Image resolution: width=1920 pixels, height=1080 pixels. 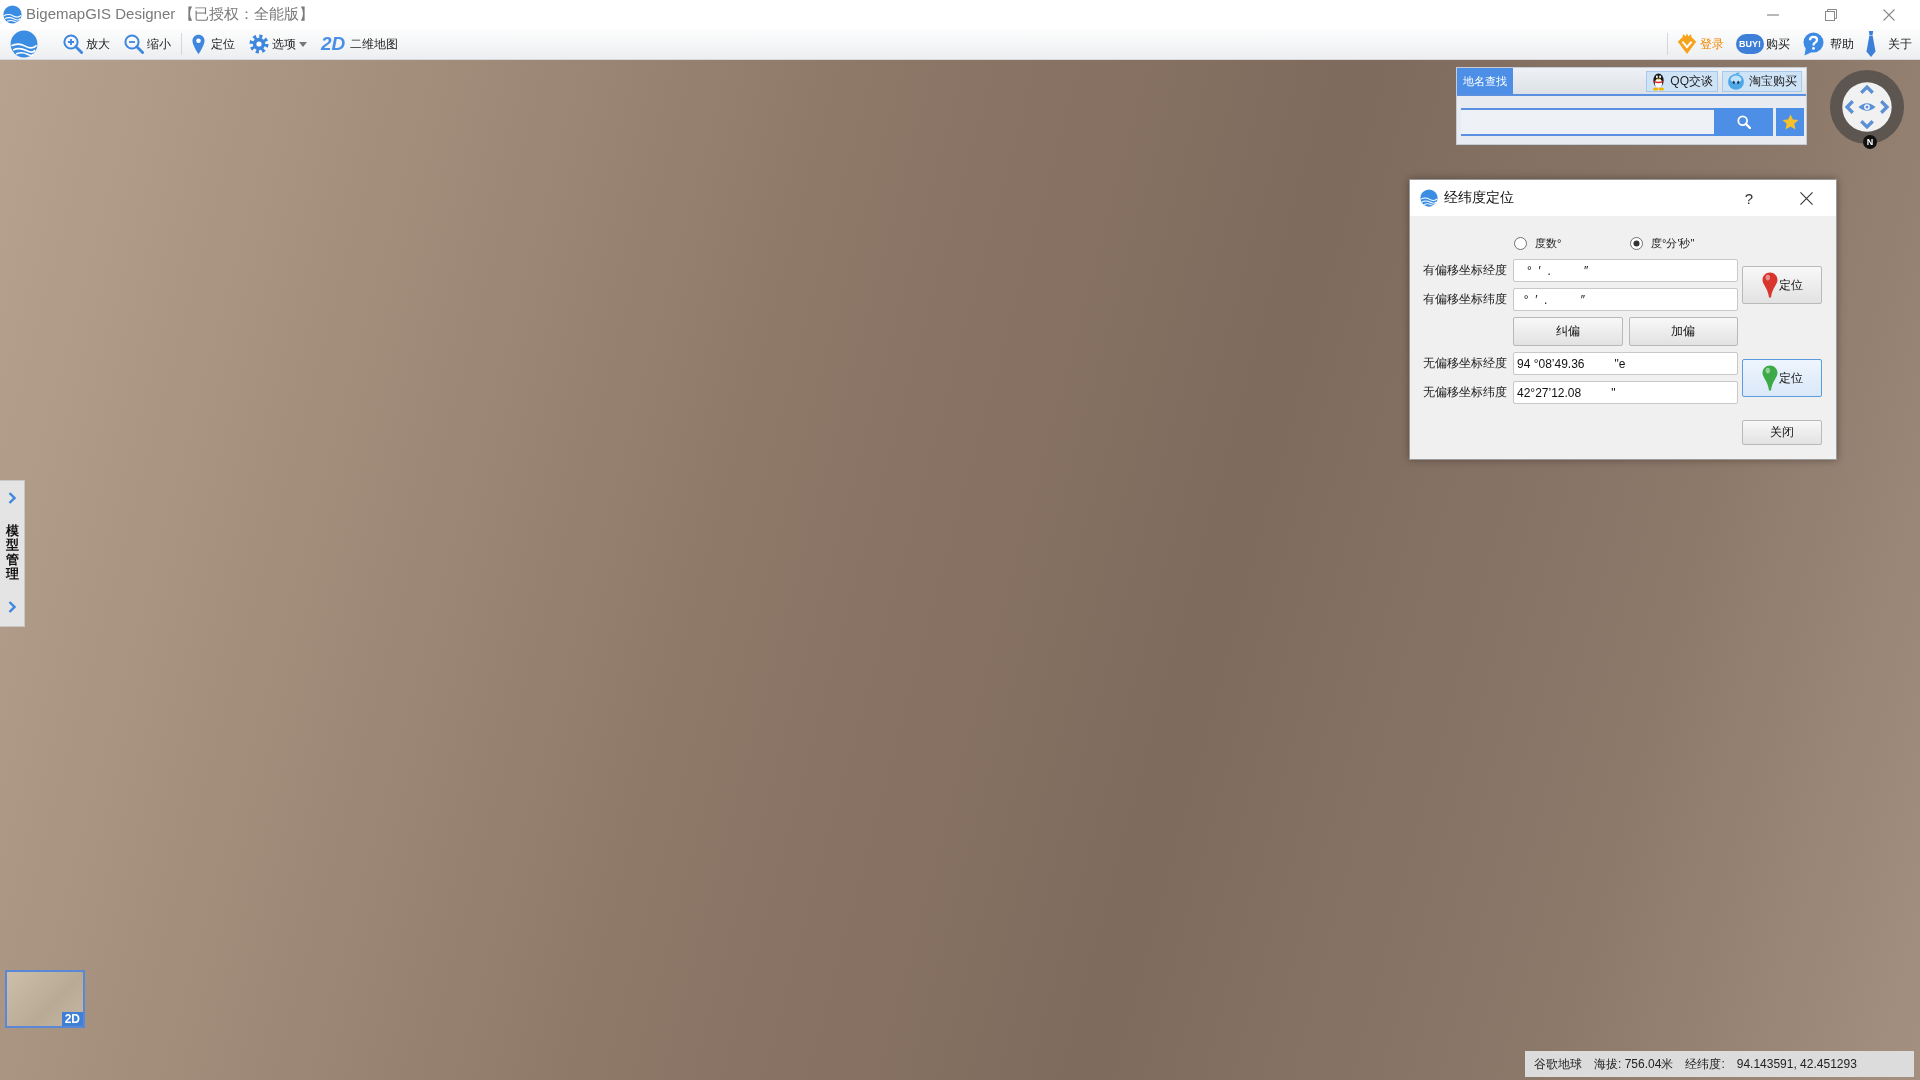 I want to click on field-label: 无偏移坐标纬度, so click(x=1465, y=392).